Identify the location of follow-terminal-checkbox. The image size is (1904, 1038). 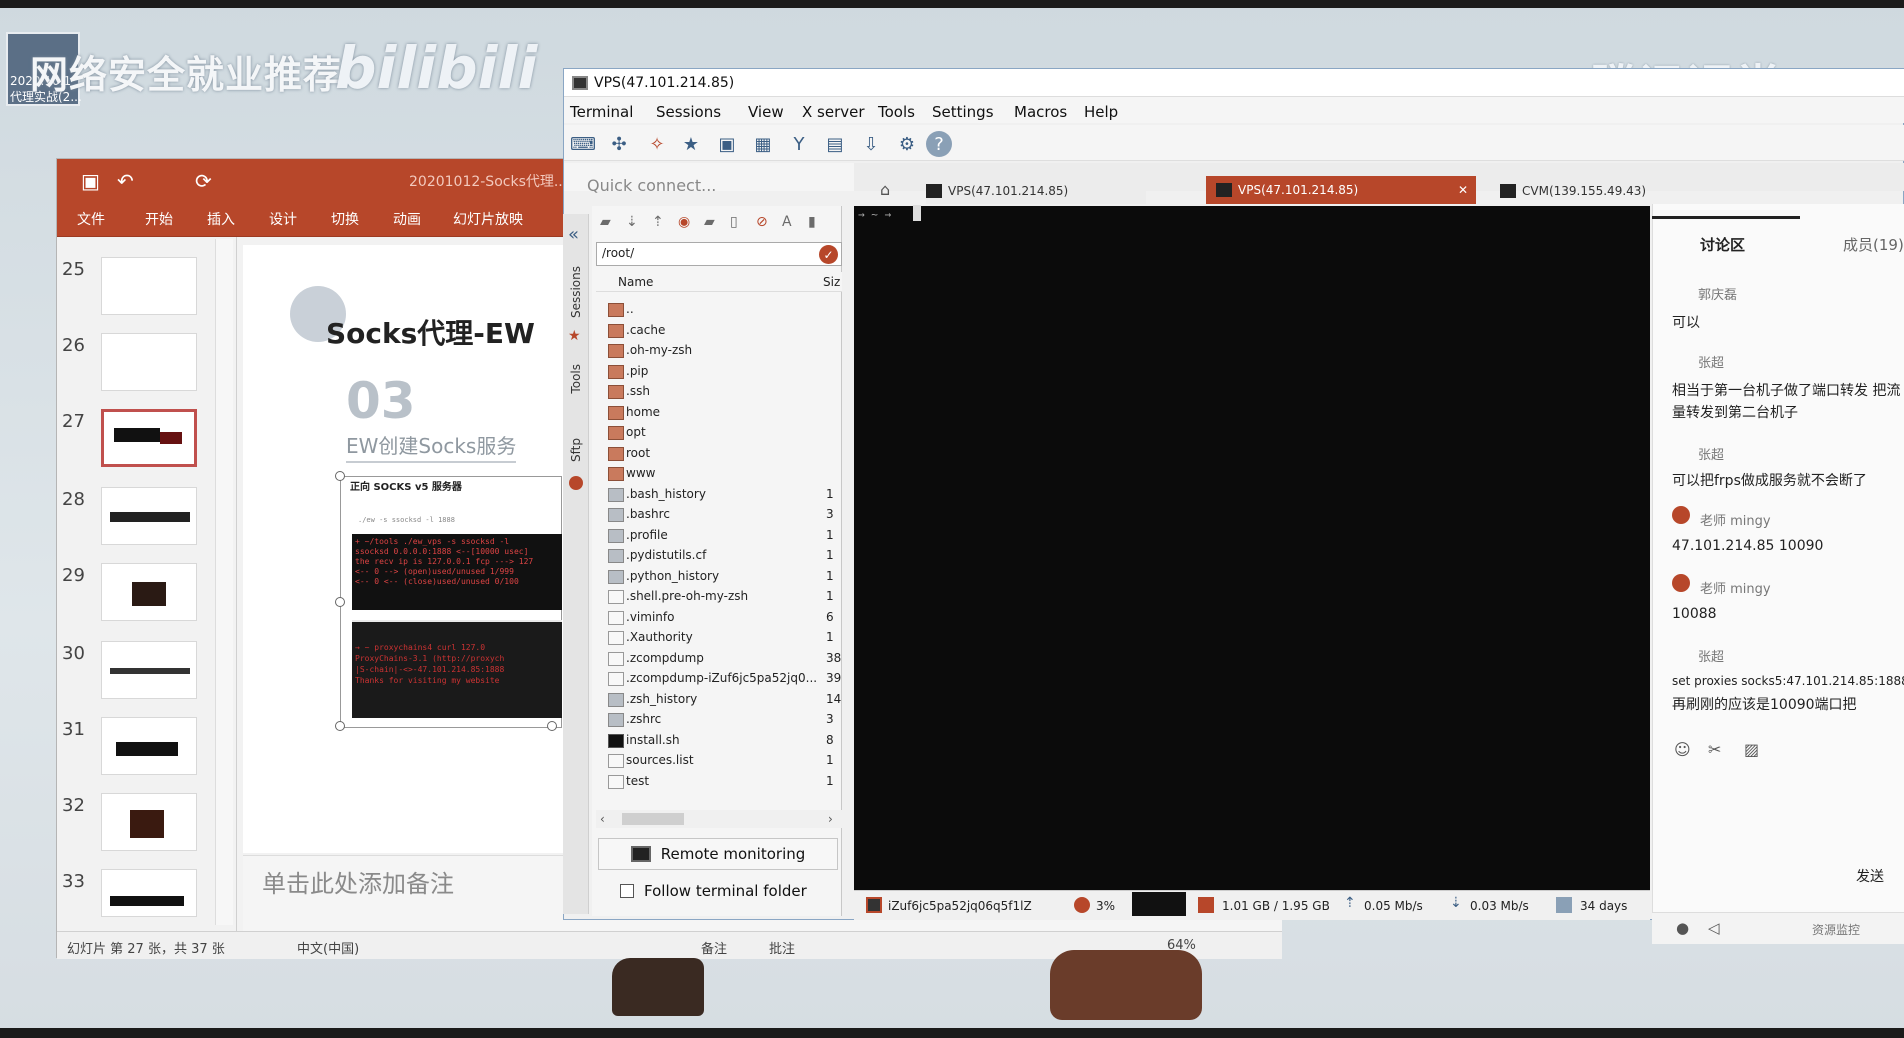
(627, 891).